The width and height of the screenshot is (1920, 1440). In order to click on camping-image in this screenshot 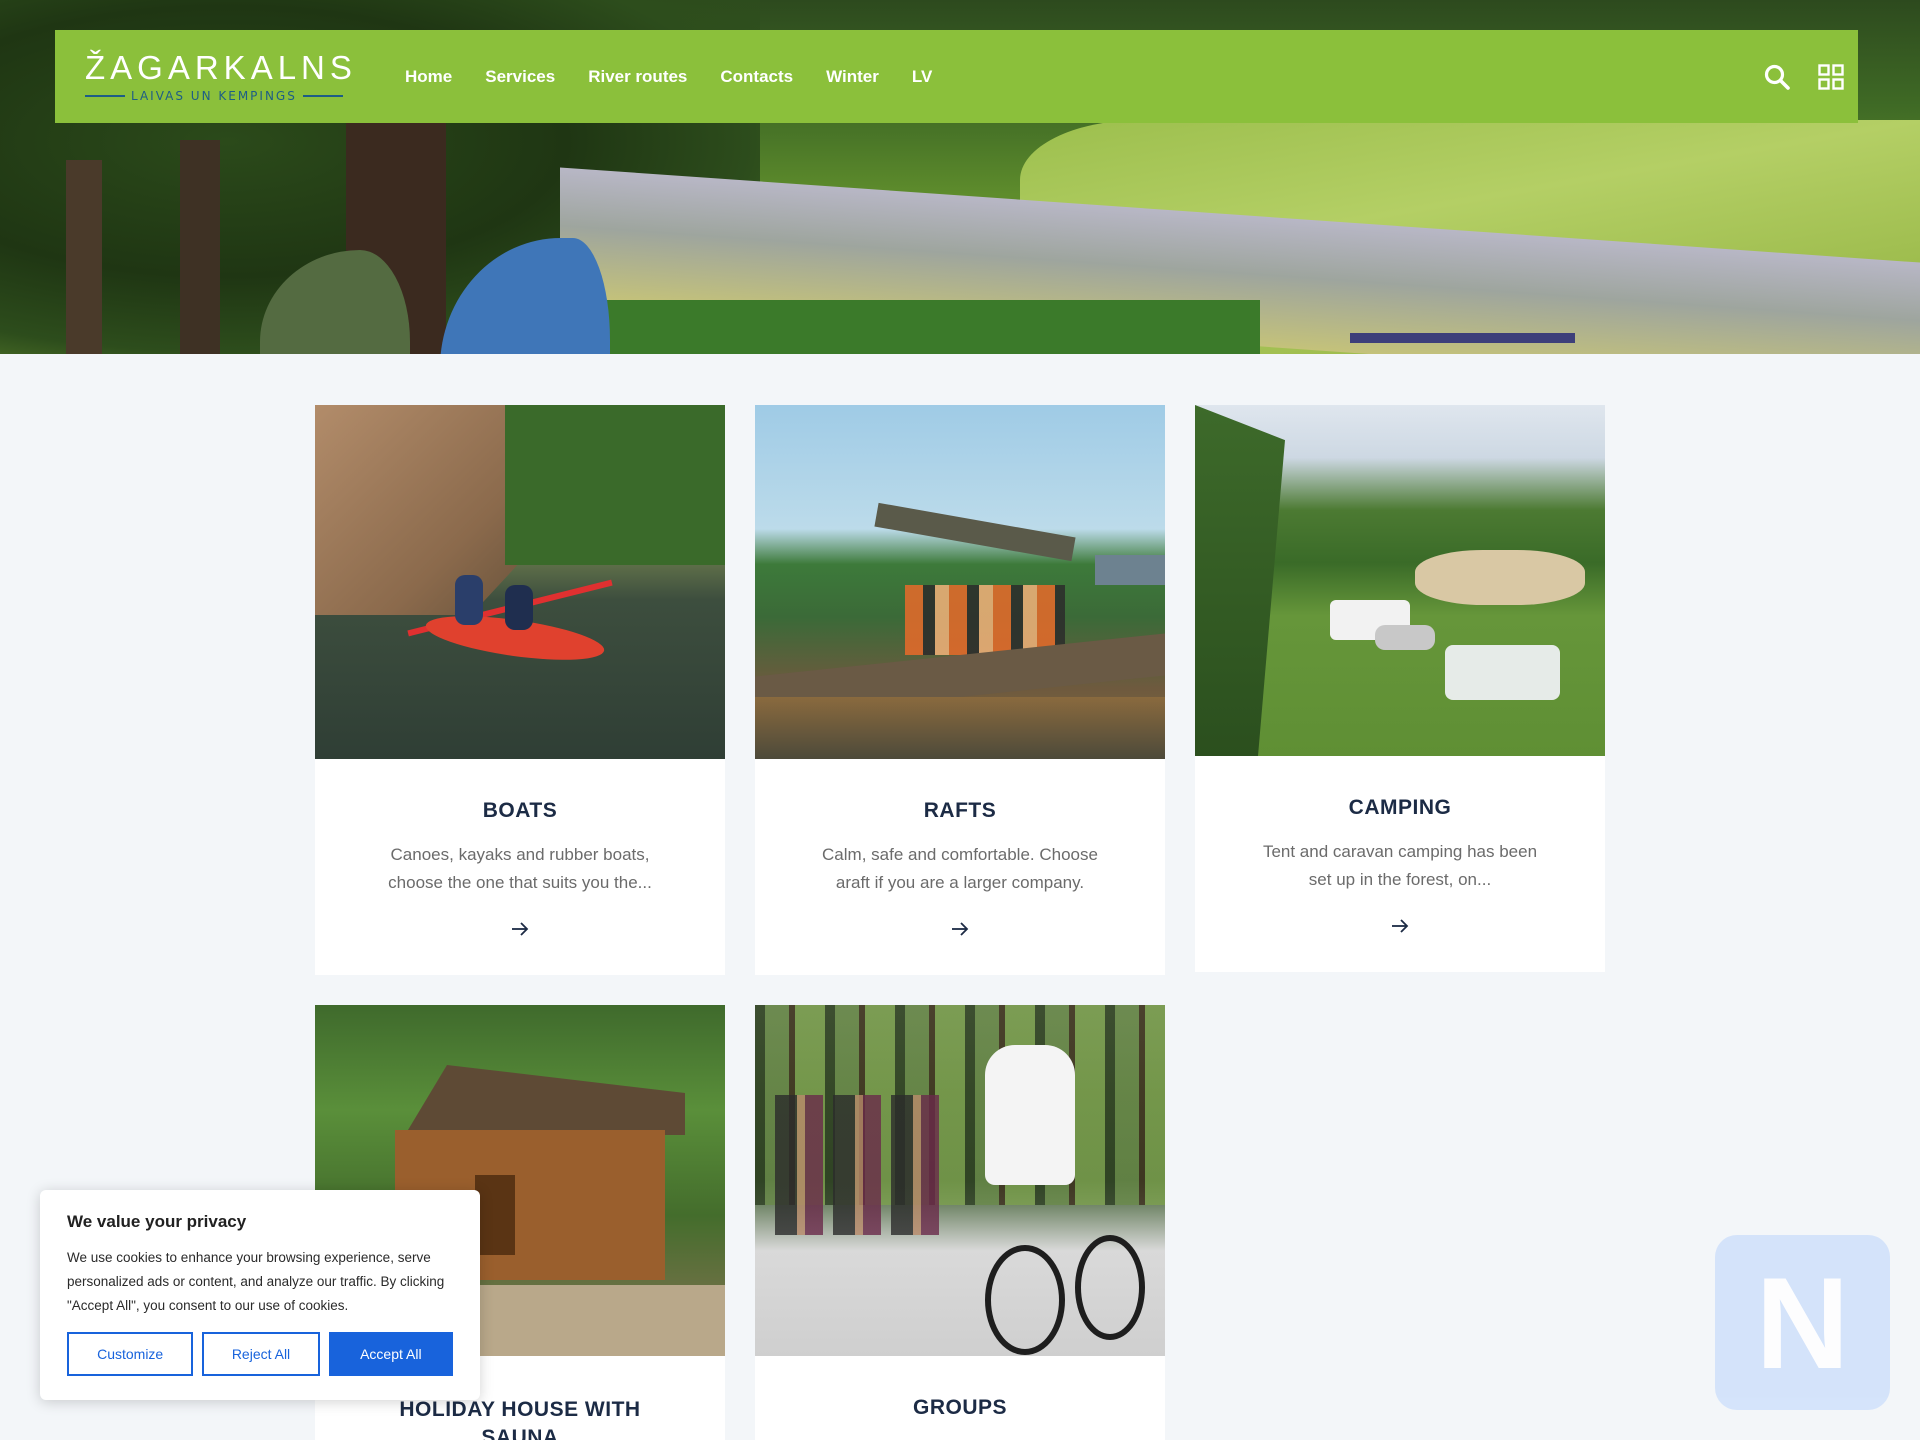, I will do `click(1400, 580)`.